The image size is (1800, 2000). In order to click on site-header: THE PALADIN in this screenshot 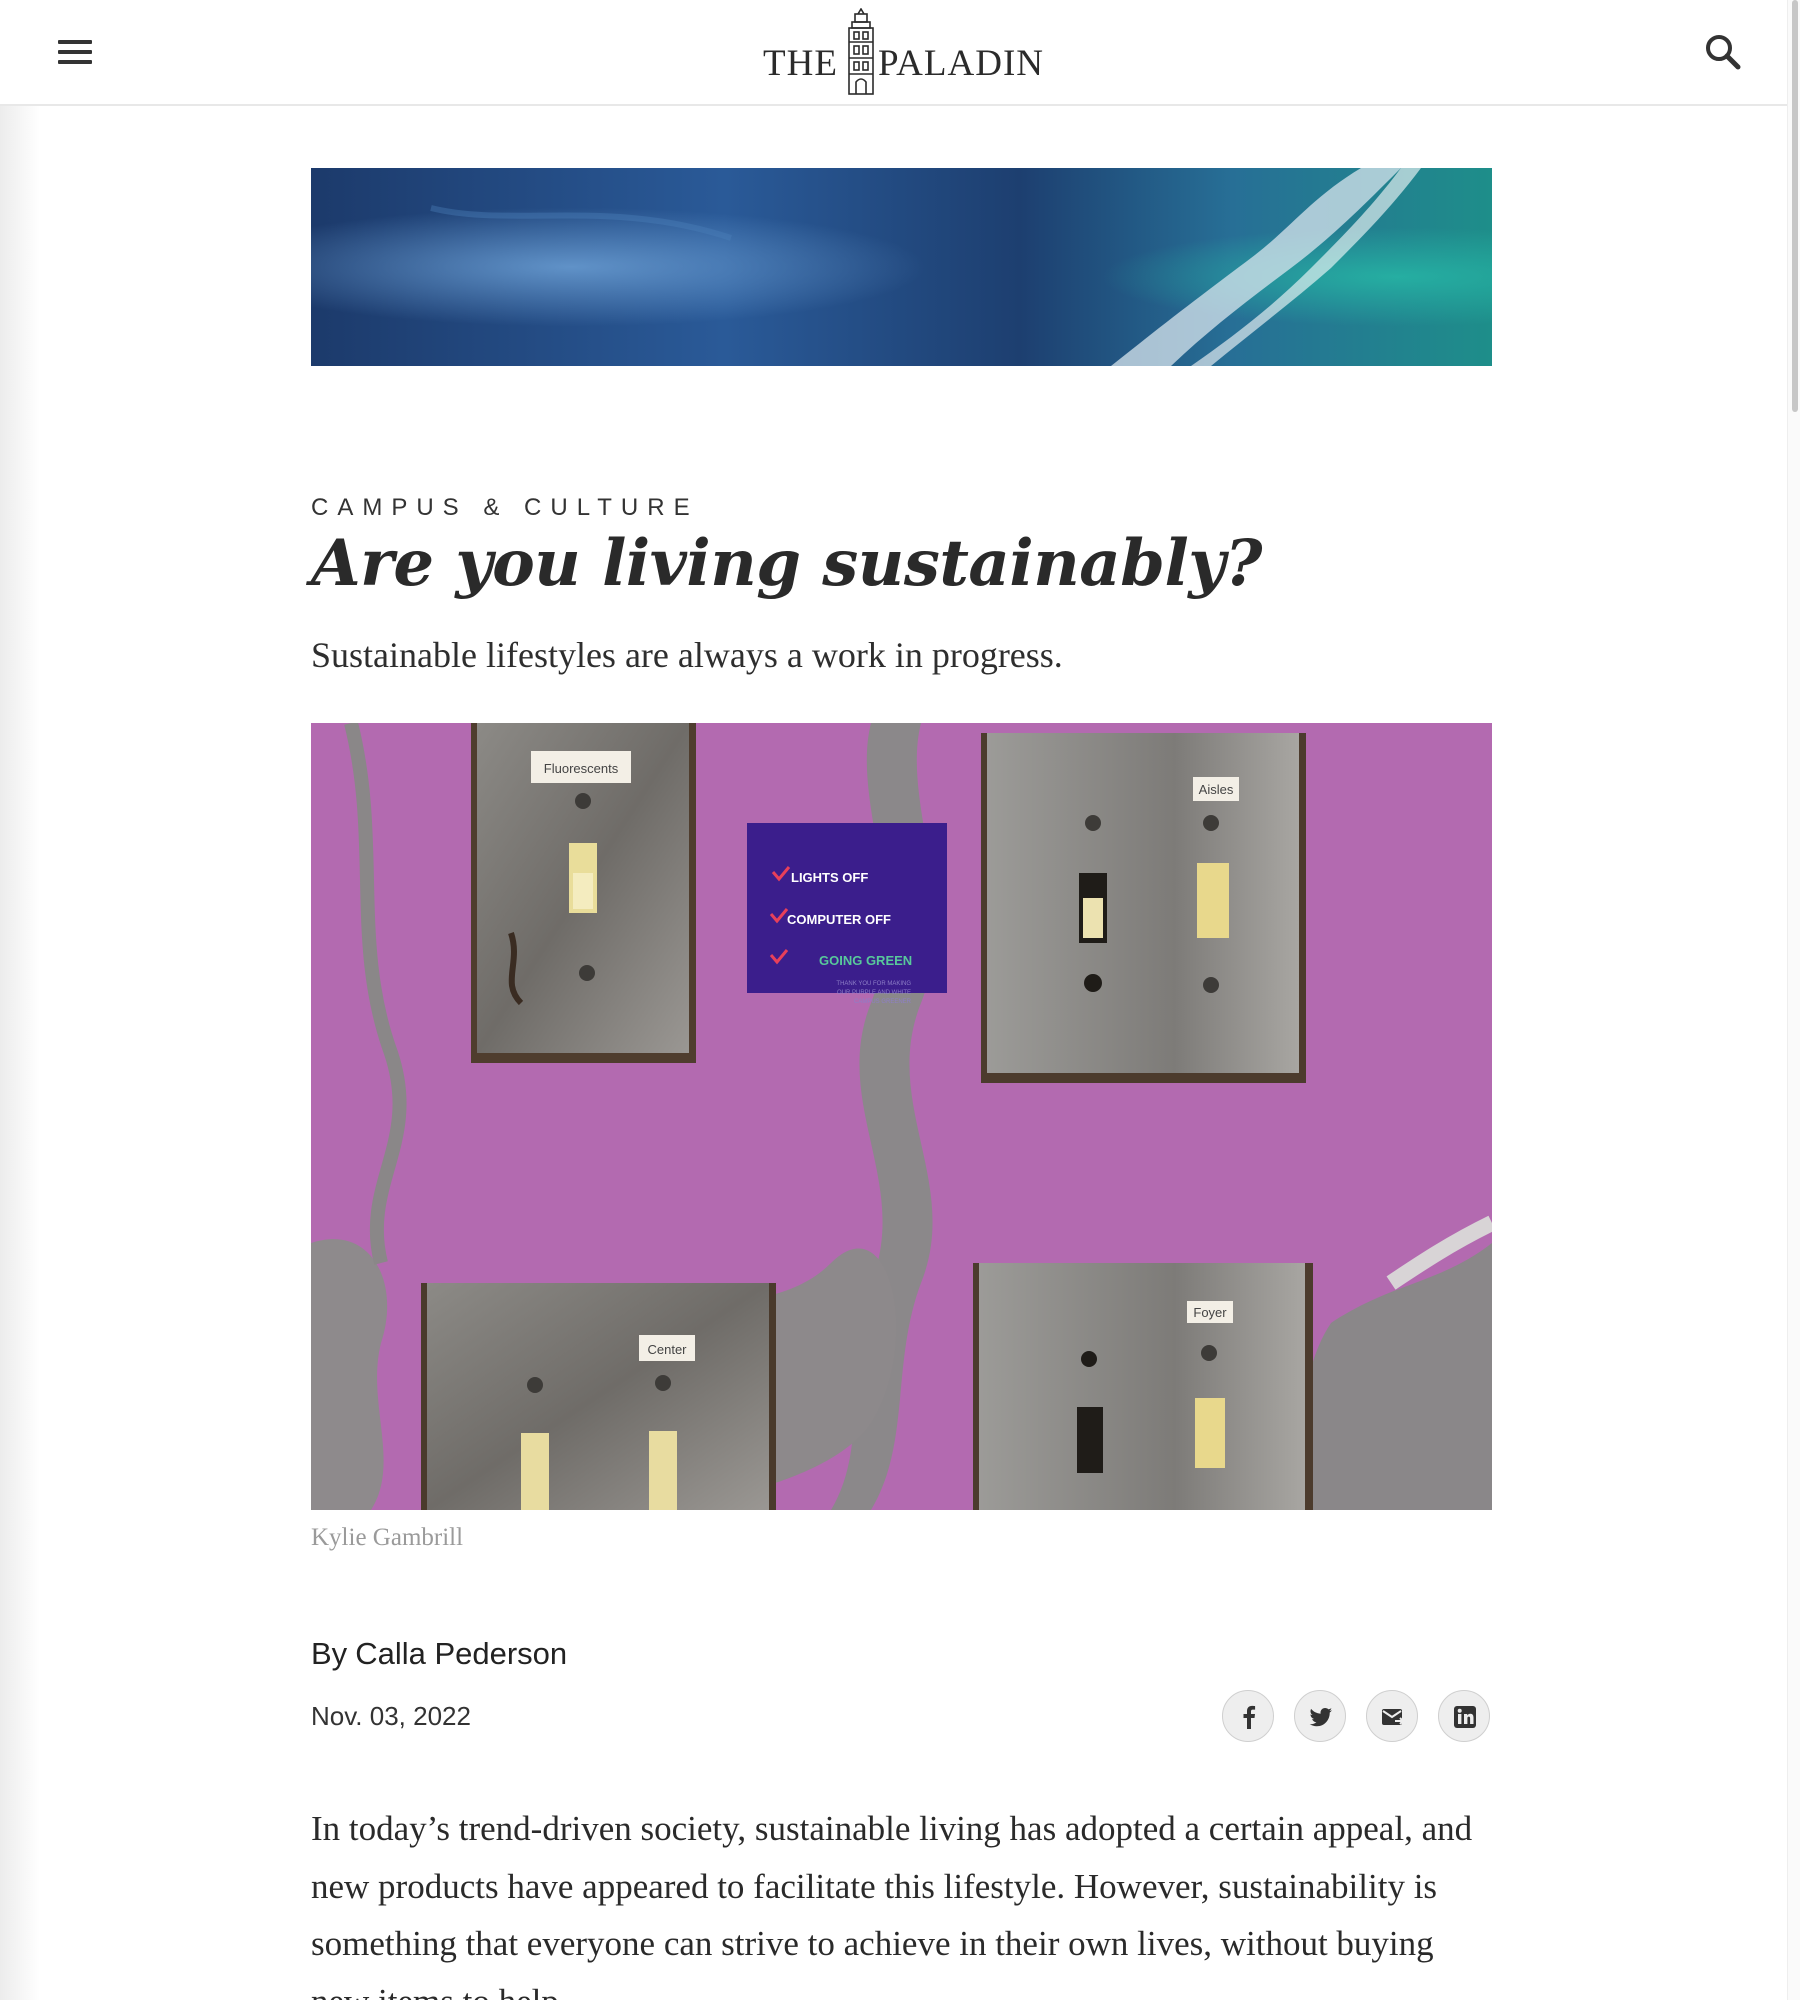, I will do `click(894, 53)`.